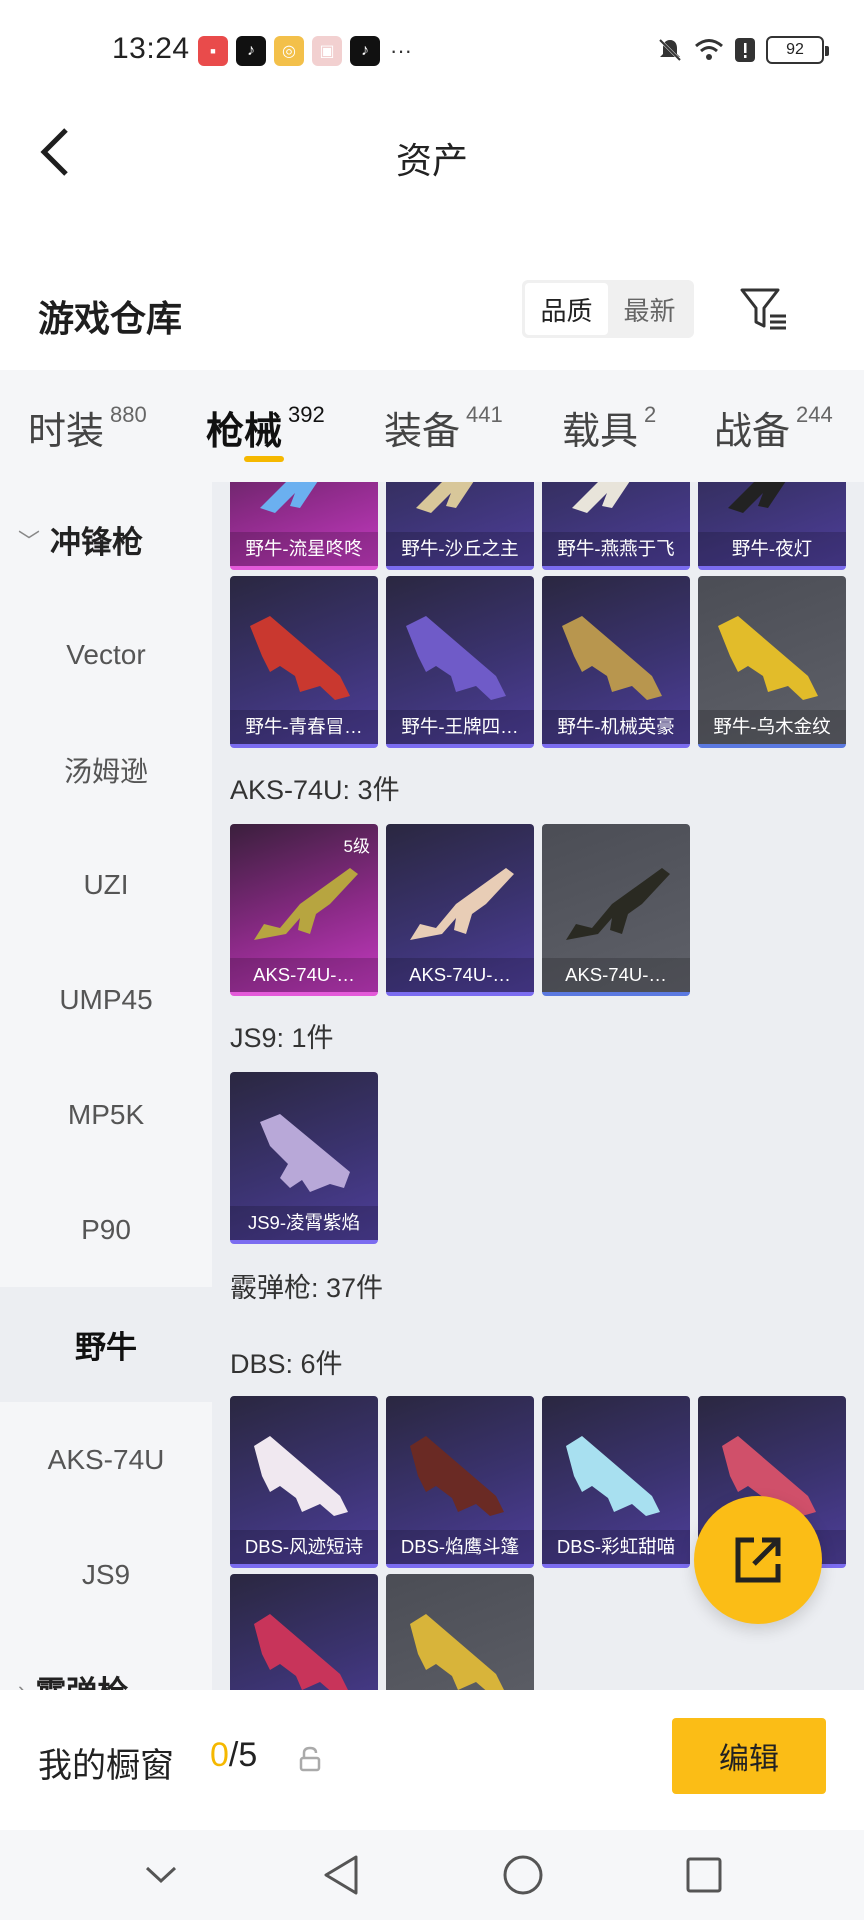  What do you see at coordinates (814, 414) in the screenshot?
I see `tab-count: 244` at bounding box center [814, 414].